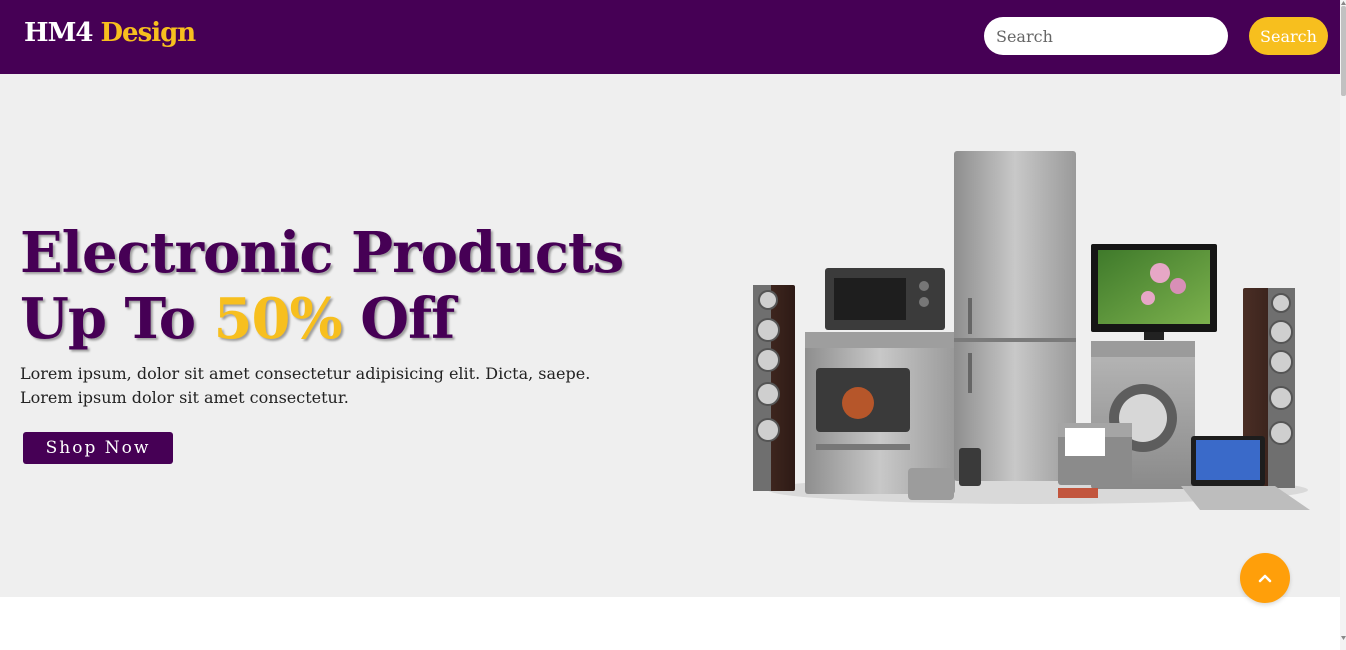  Describe the element at coordinates (398, 319) in the screenshot. I see `hero-title-line2-suffix: Off` at that location.